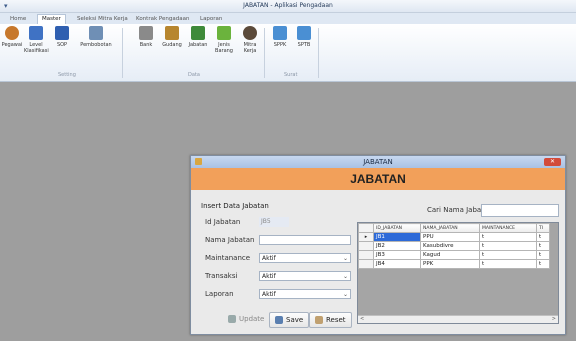 The height and width of the screenshot is (341, 576). Describe the element at coordinates (96, 33) in the screenshot. I see `scale-icon` at that location.